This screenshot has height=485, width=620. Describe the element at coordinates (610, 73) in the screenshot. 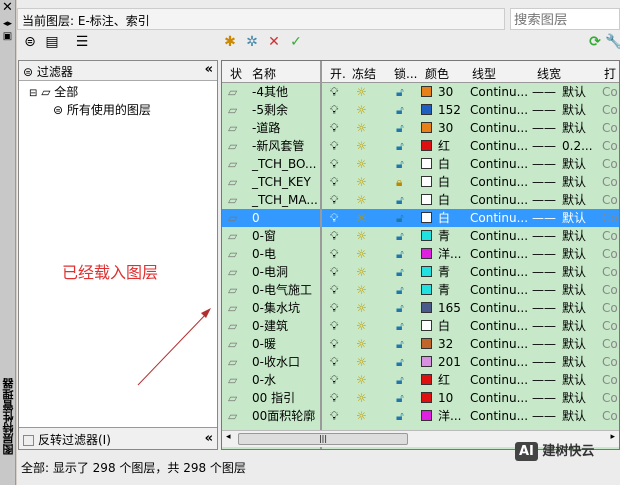

I see `col-plot: 打` at that location.